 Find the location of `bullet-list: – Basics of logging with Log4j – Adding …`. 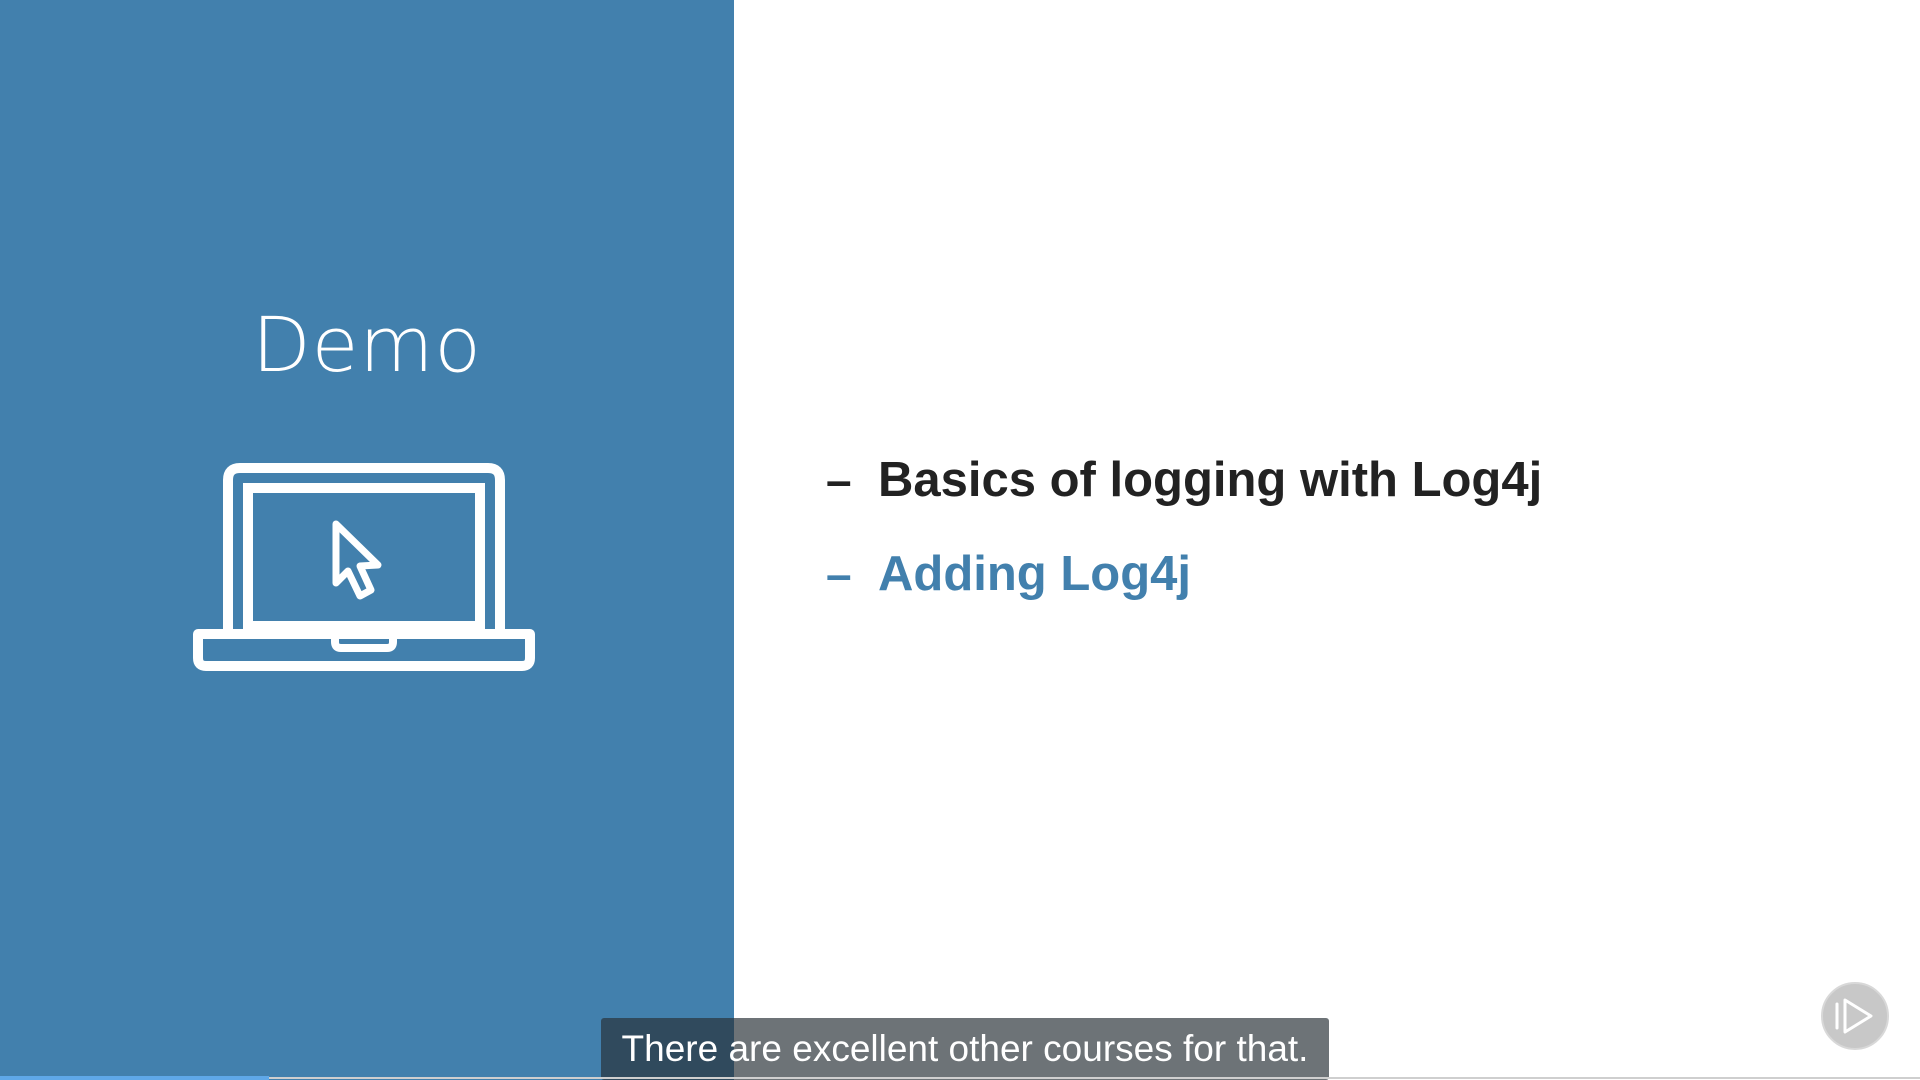

bullet-list: – Basics of logging with Log4j – Adding … is located at coordinates (1184, 539).